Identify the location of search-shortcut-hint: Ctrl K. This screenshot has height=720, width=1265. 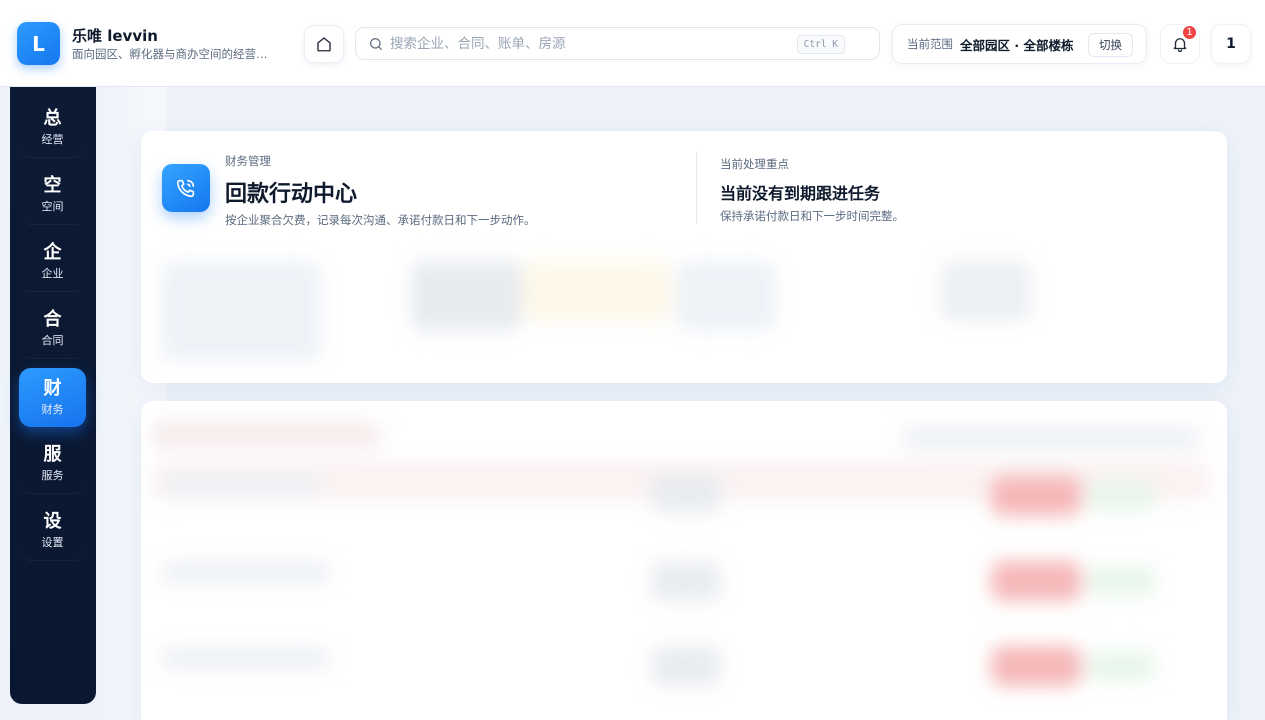
(820, 44).